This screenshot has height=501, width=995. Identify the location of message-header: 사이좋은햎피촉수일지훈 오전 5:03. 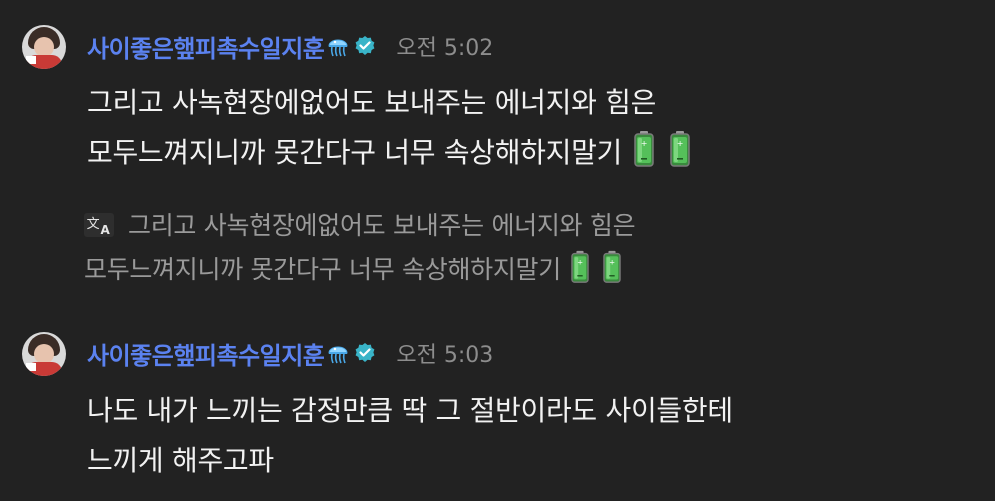
(290, 353).